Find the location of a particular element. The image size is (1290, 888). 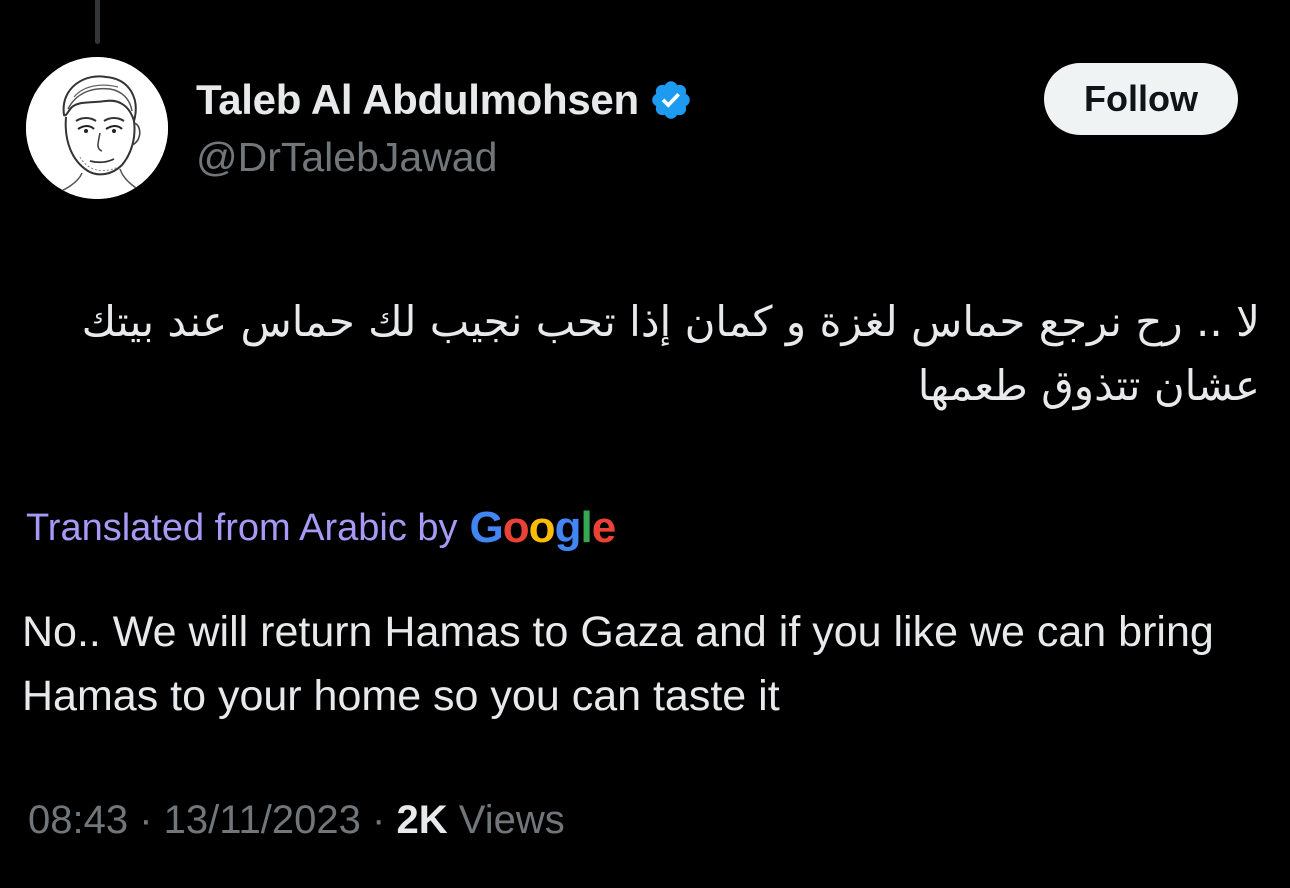

translated-from-link: Translated from Arabic by is located at coordinates (242, 528).